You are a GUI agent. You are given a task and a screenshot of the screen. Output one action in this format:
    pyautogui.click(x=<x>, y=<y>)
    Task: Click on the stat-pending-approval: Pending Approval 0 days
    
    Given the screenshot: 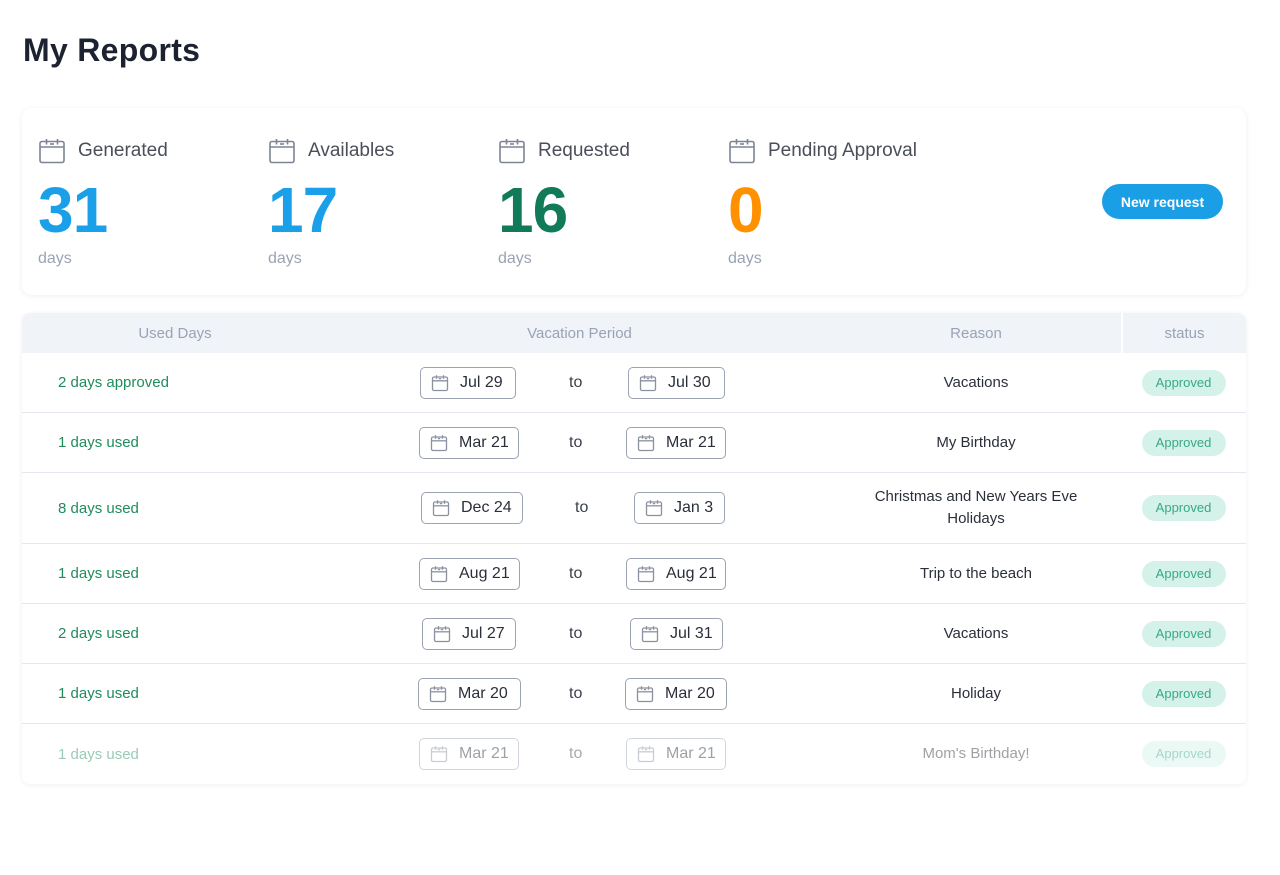 What is the action you would take?
    pyautogui.click(x=838, y=202)
    